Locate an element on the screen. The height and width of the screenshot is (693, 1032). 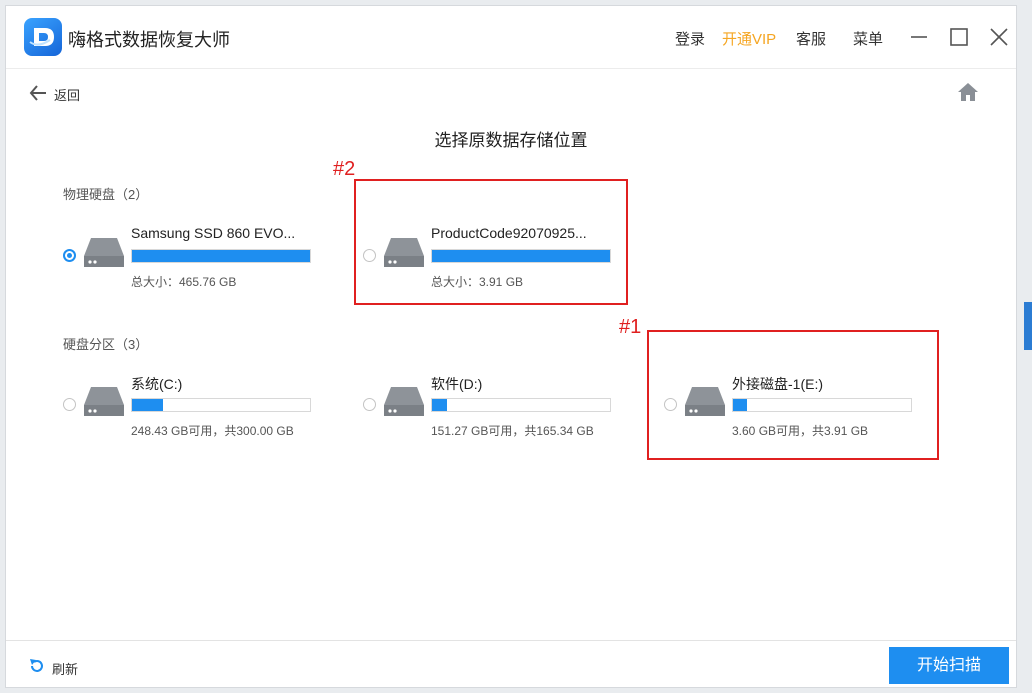
customer-service-link: 客服 is located at coordinates (811, 38).